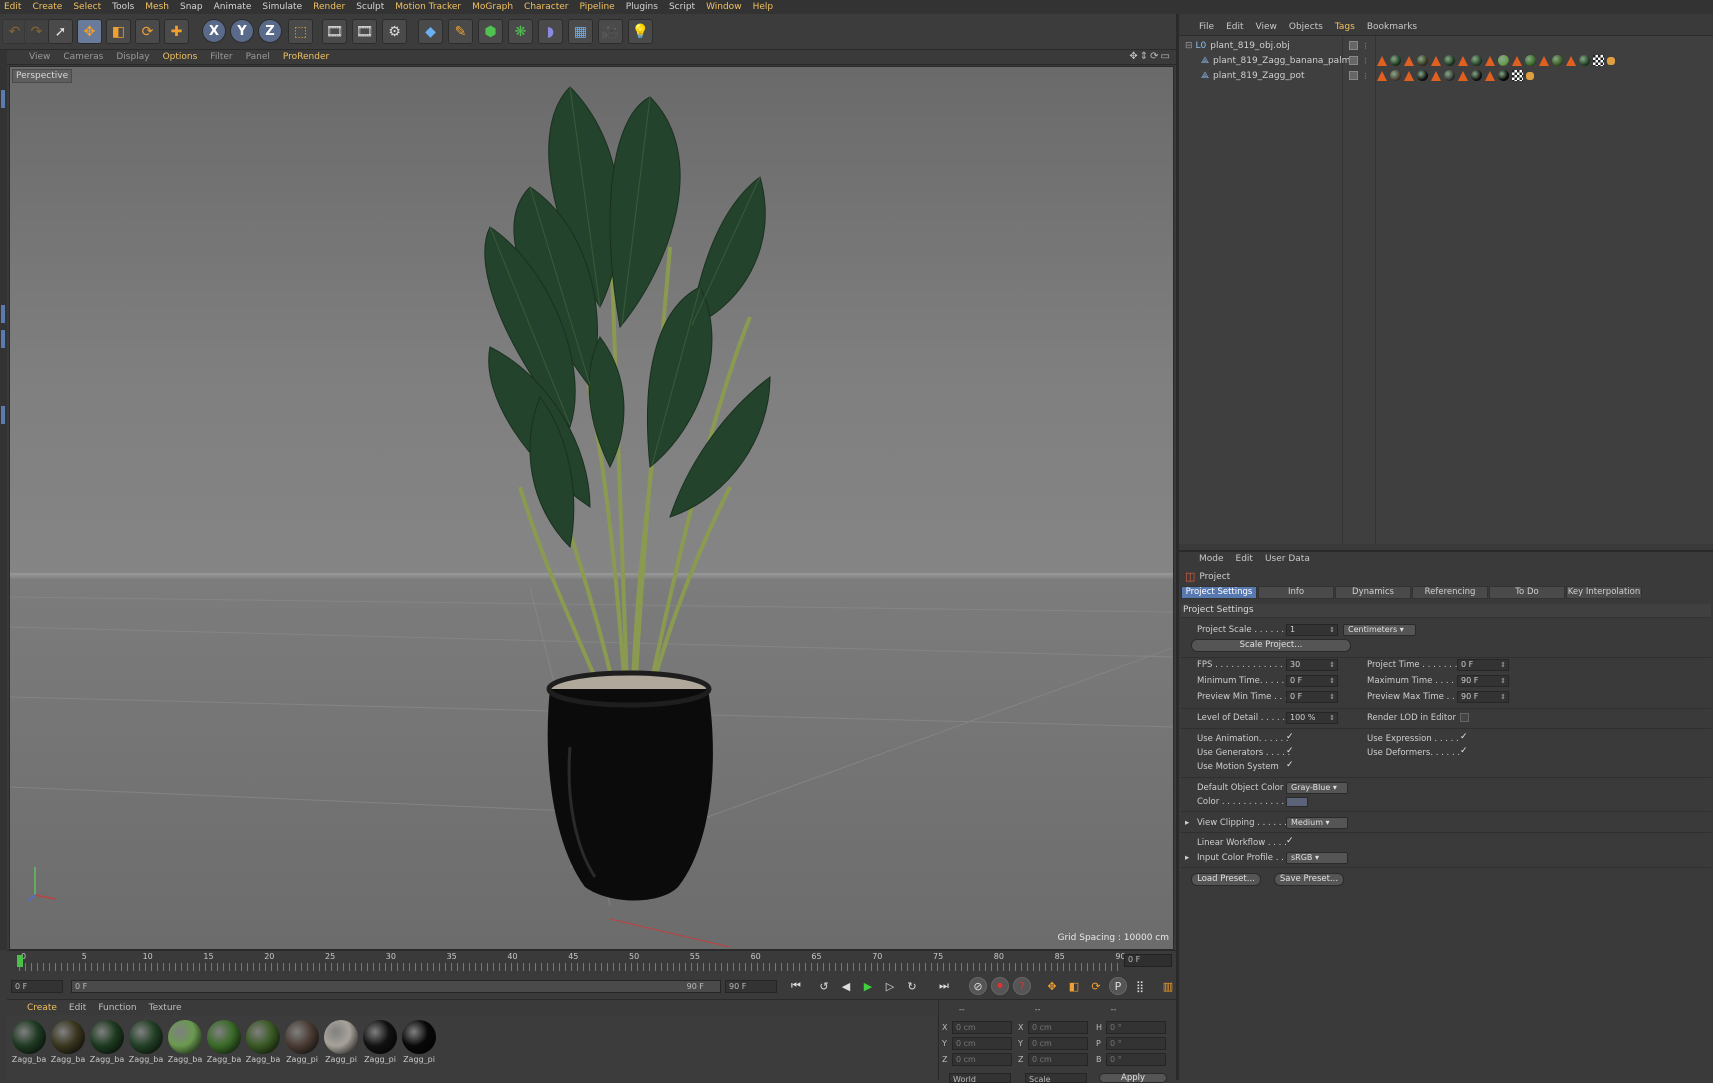  Describe the element at coordinates (1604, 592) in the screenshot. I see `tab-key-interpolation: Key Interpolation` at that location.